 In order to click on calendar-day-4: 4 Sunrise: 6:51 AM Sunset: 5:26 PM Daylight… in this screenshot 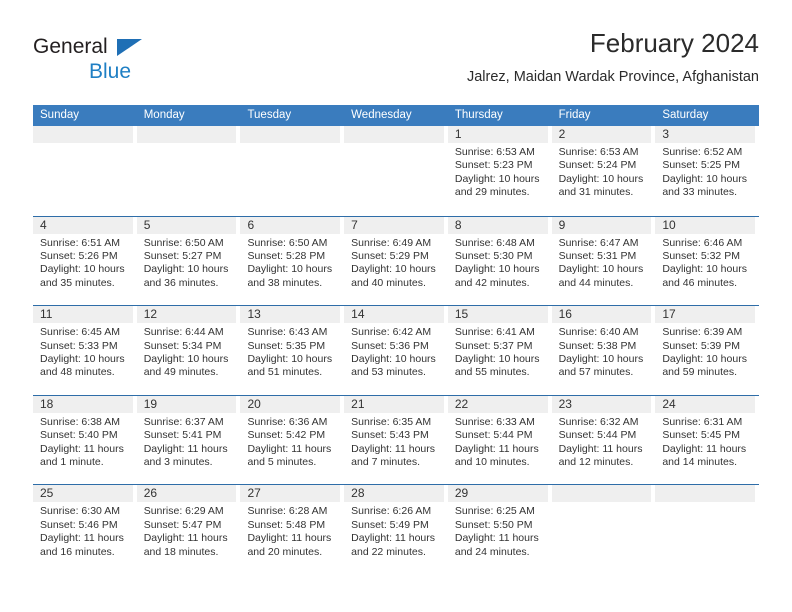, I will do `click(85, 261)`.